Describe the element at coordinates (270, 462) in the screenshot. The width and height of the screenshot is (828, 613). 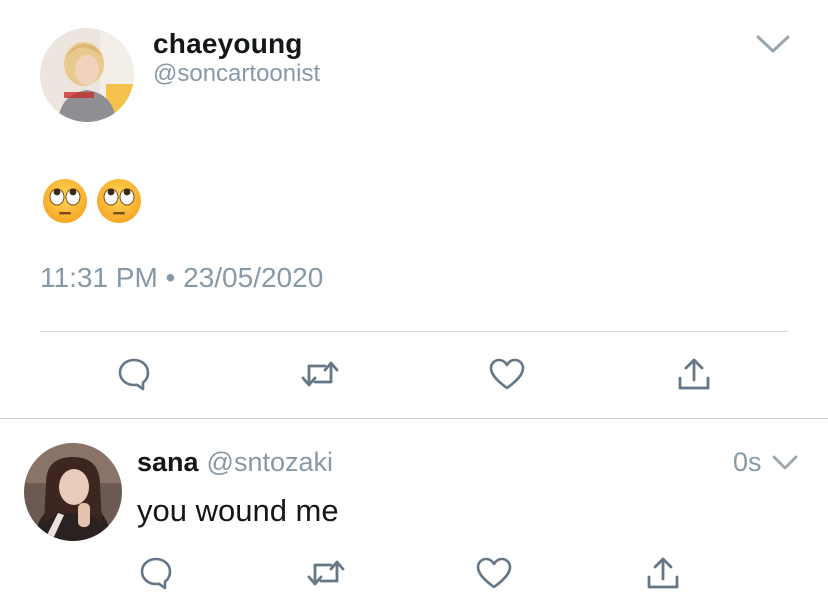
I see `author-handle: @sntozaki` at that location.